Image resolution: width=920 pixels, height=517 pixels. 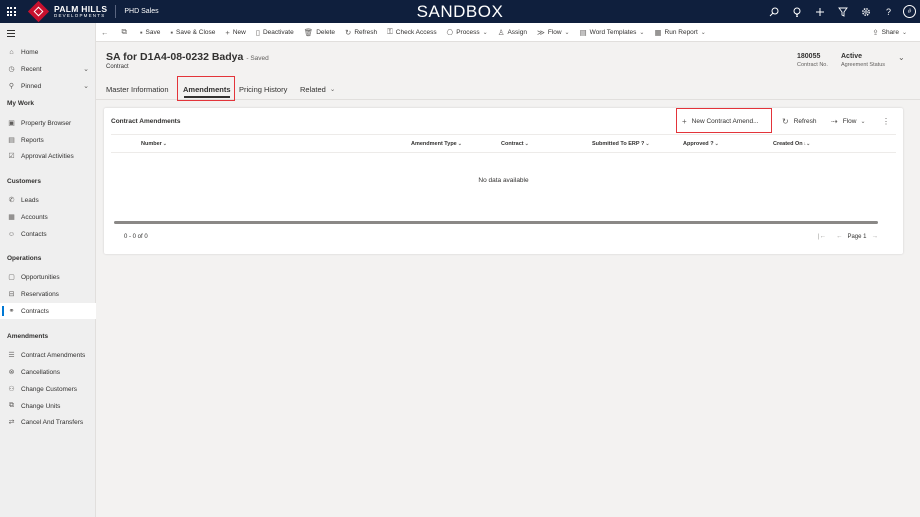 What do you see at coordinates (48, 234) in the screenshot?
I see `sidebar-item-contacts: ☺ Contacts` at bounding box center [48, 234].